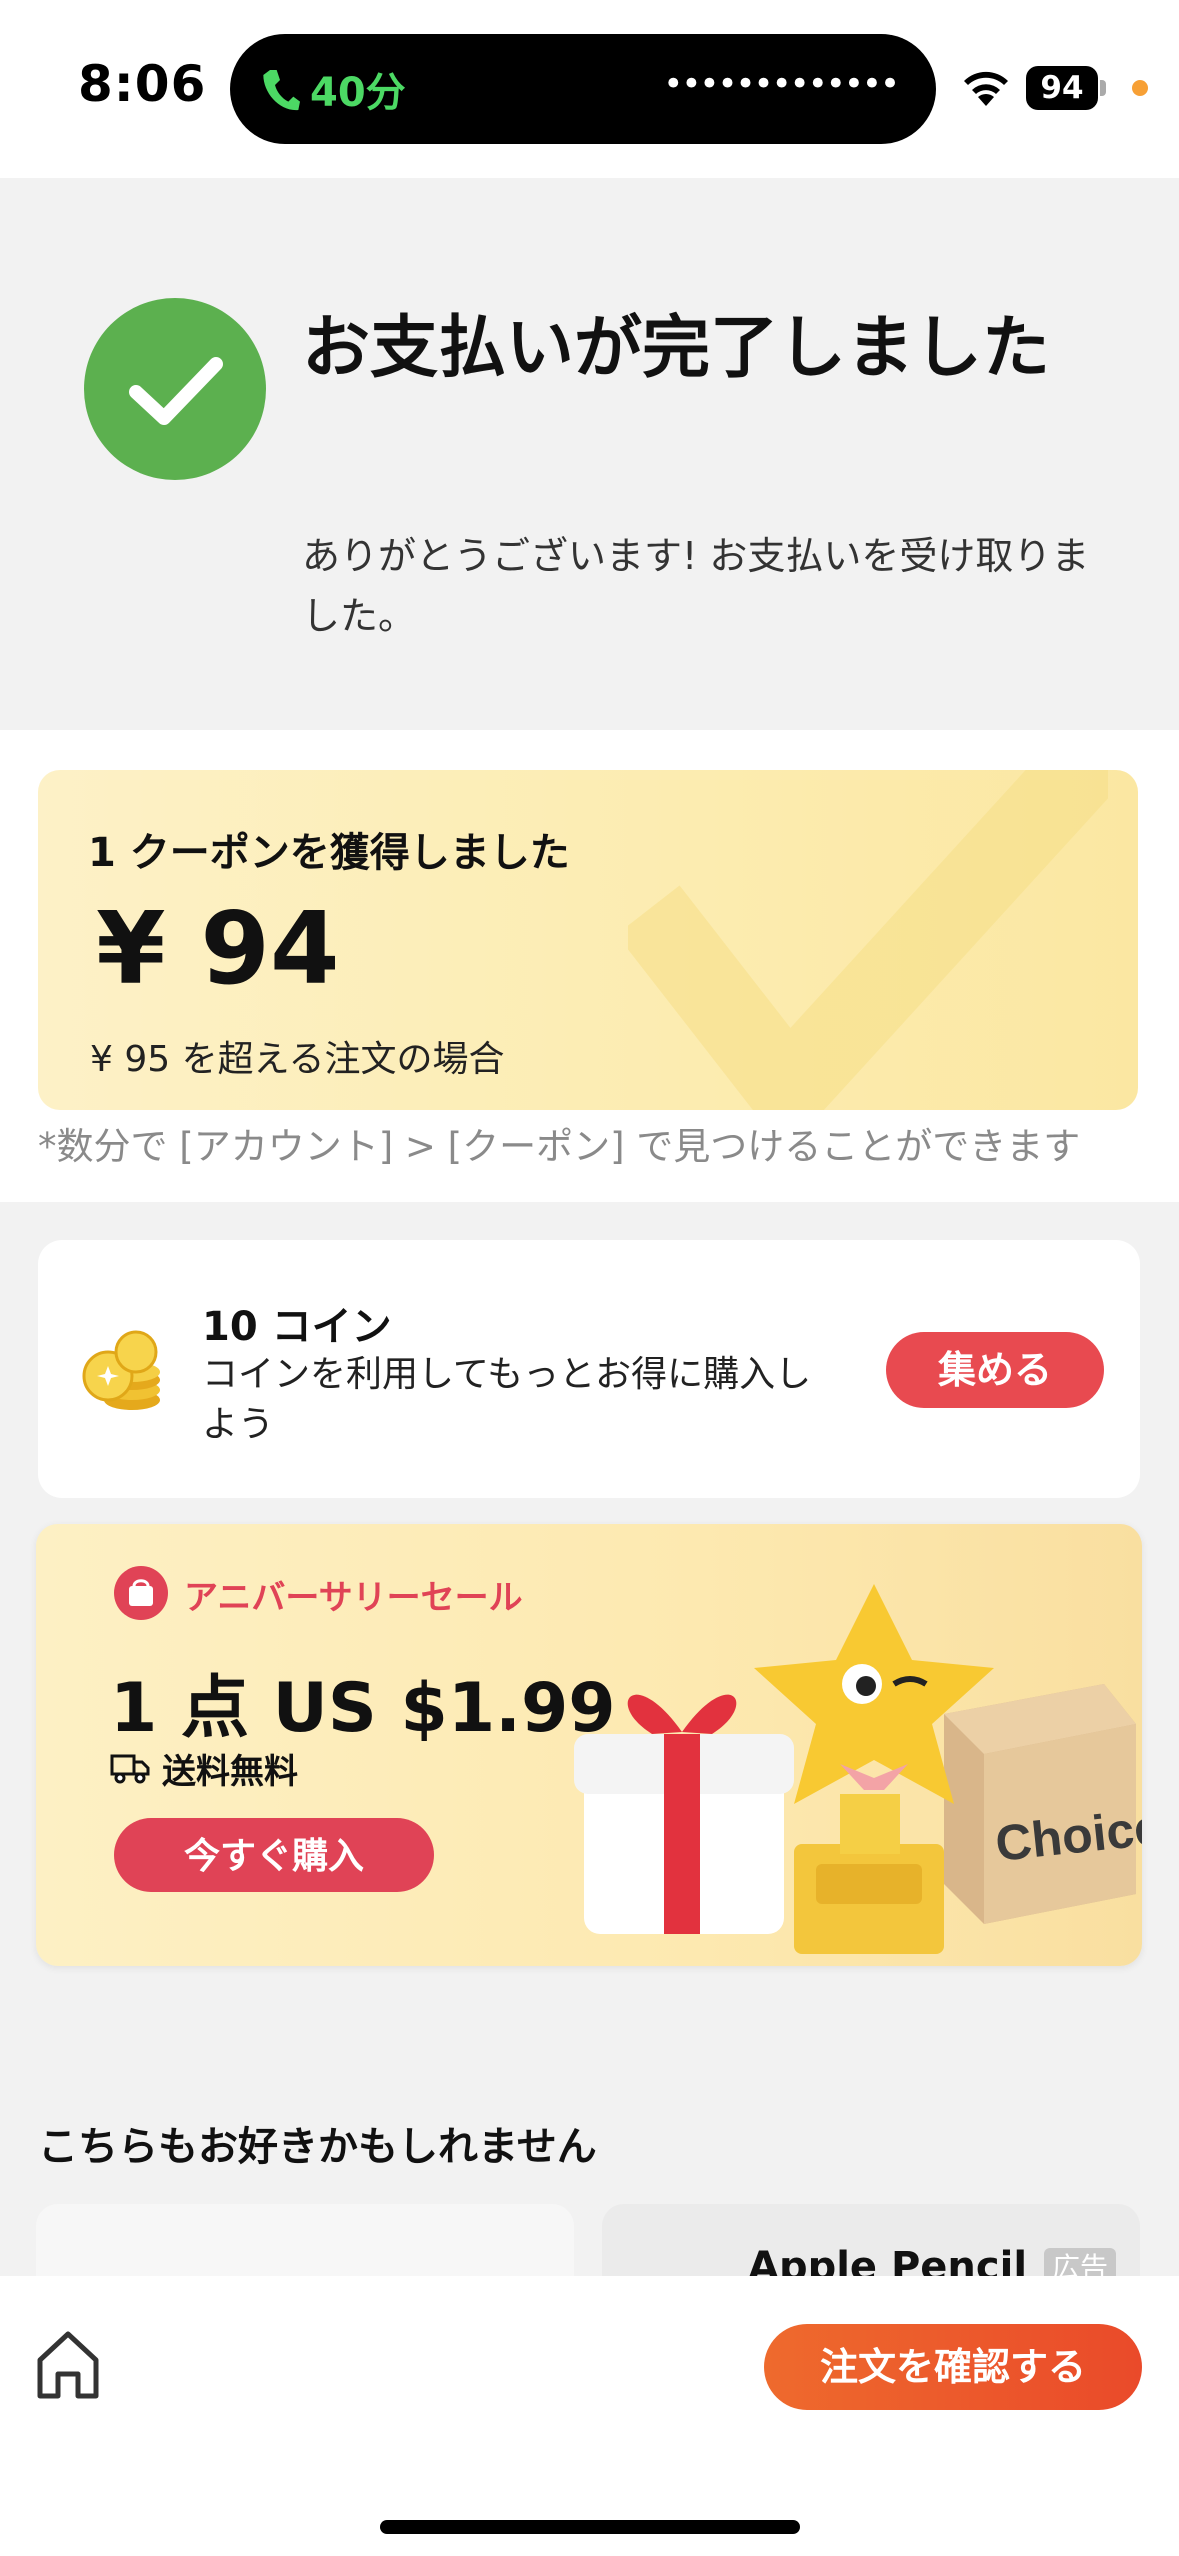  I want to click on waveform-icon: •••••••••••••, so click(781, 84).